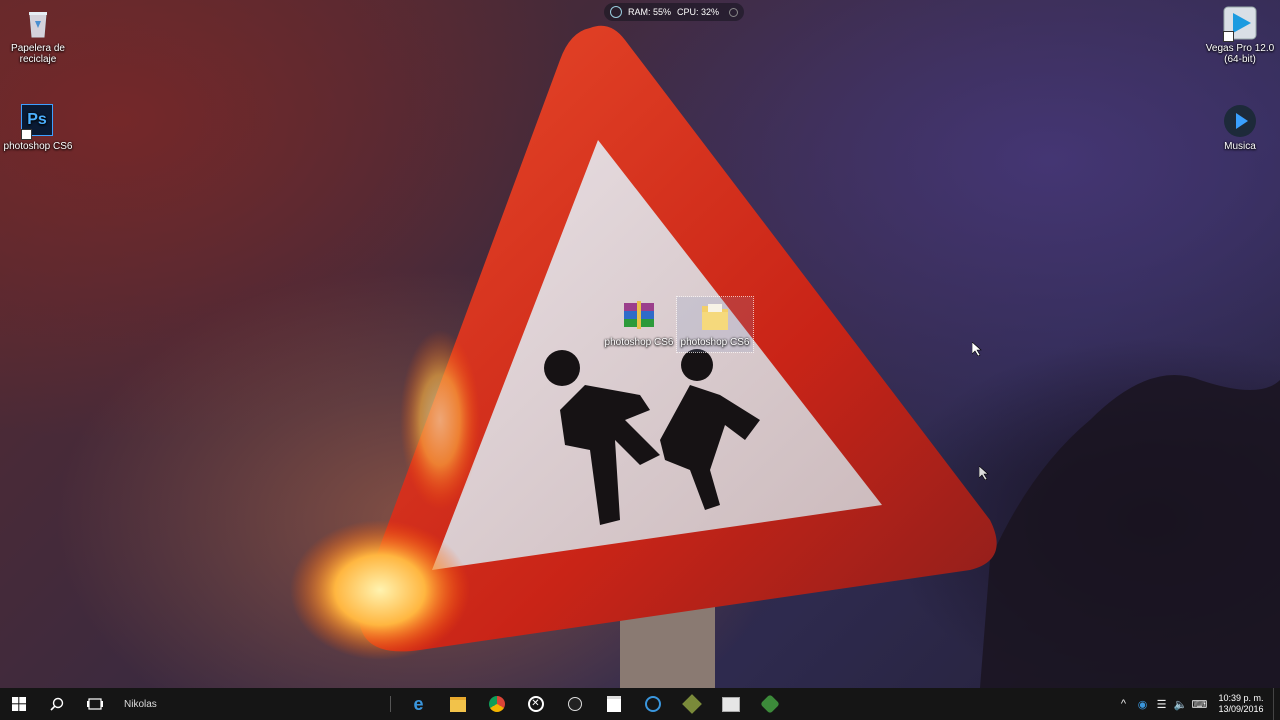 This screenshot has width=1280, height=720. What do you see at coordinates (698, 12) in the screenshot?
I see `cpu-usage: CPU: 32%` at bounding box center [698, 12].